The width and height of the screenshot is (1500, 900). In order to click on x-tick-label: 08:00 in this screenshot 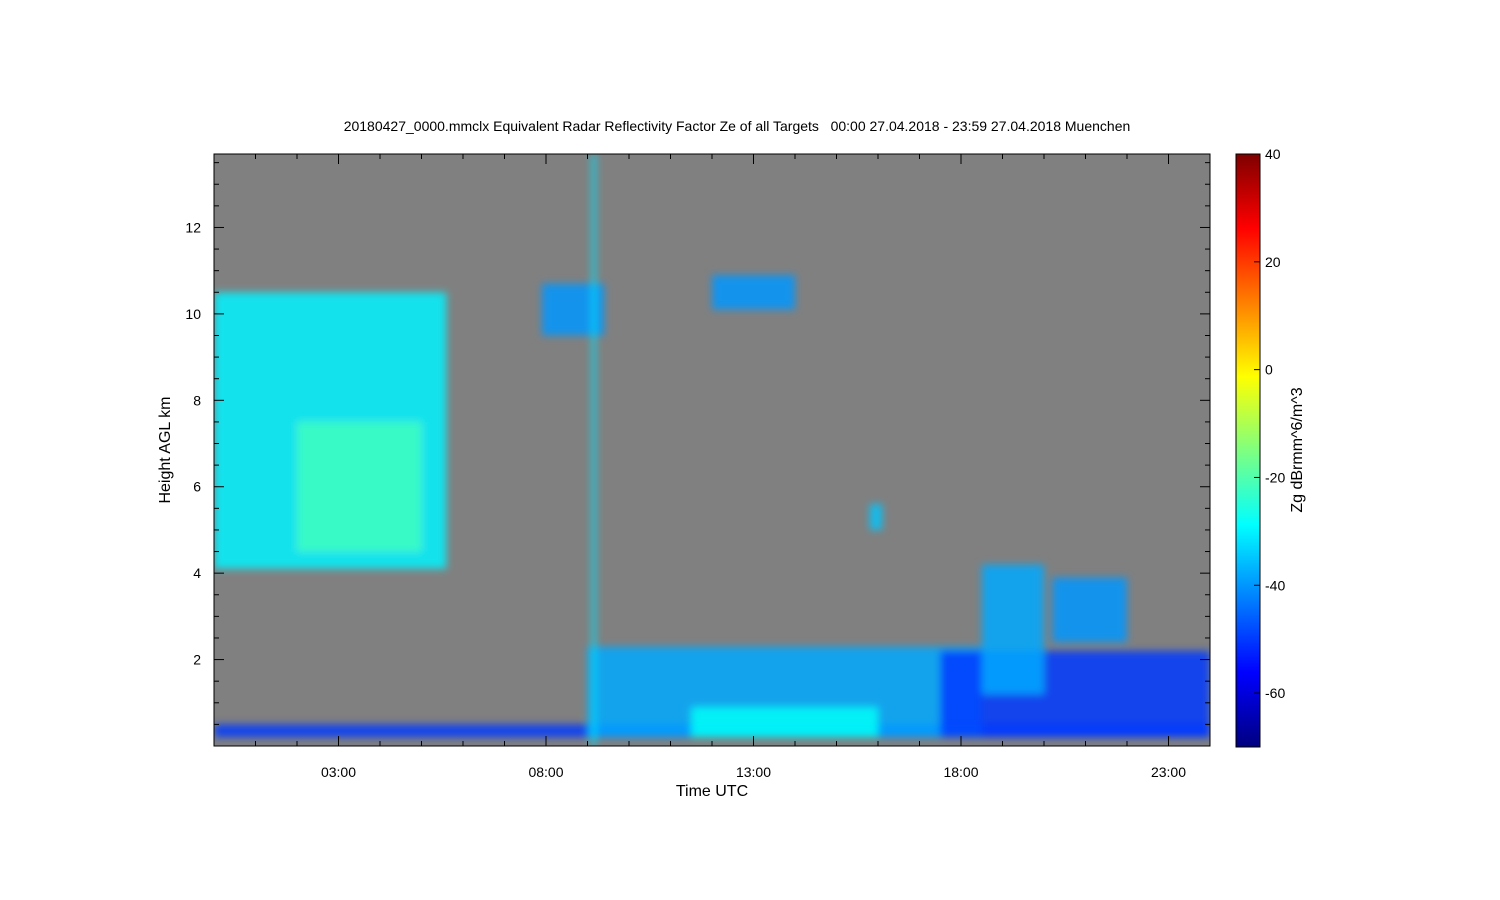, I will do `click(545, 772)`.